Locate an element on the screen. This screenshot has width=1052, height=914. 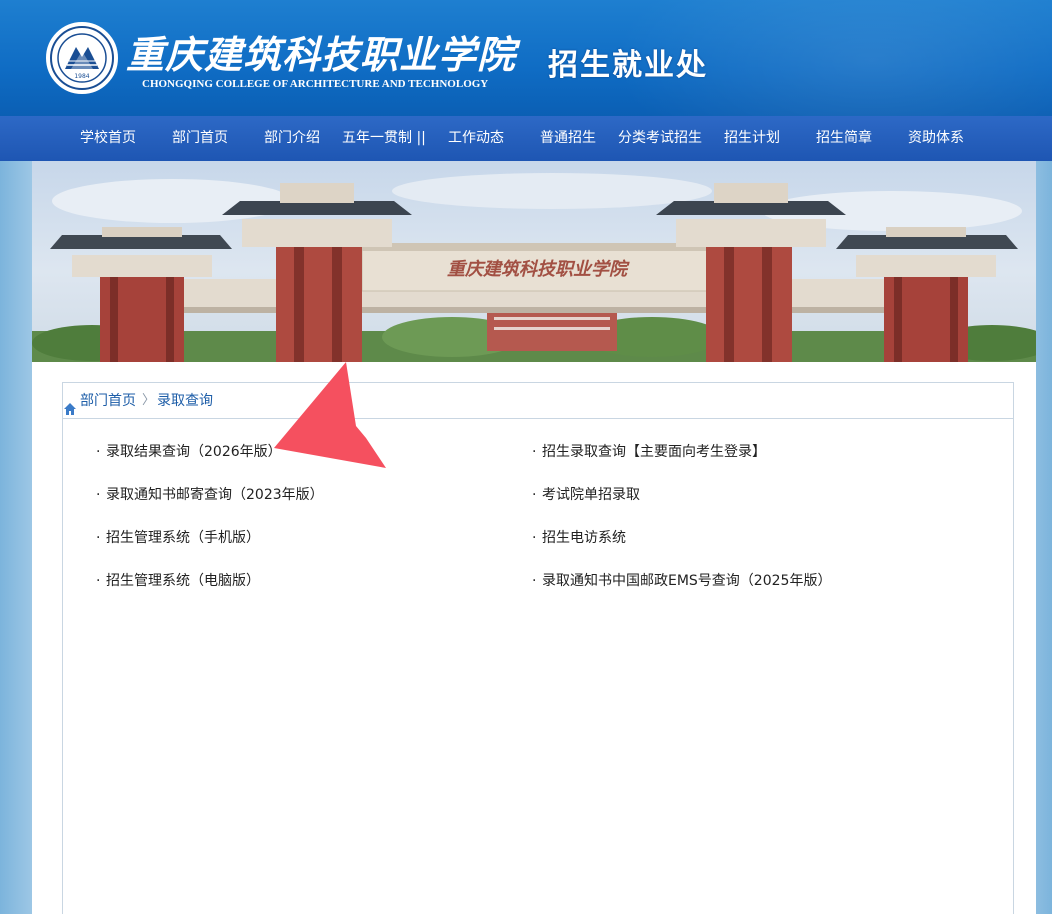
link-admission-result-2026: · 录取结果查询（2026年版） is located at coordinates (189, 452).